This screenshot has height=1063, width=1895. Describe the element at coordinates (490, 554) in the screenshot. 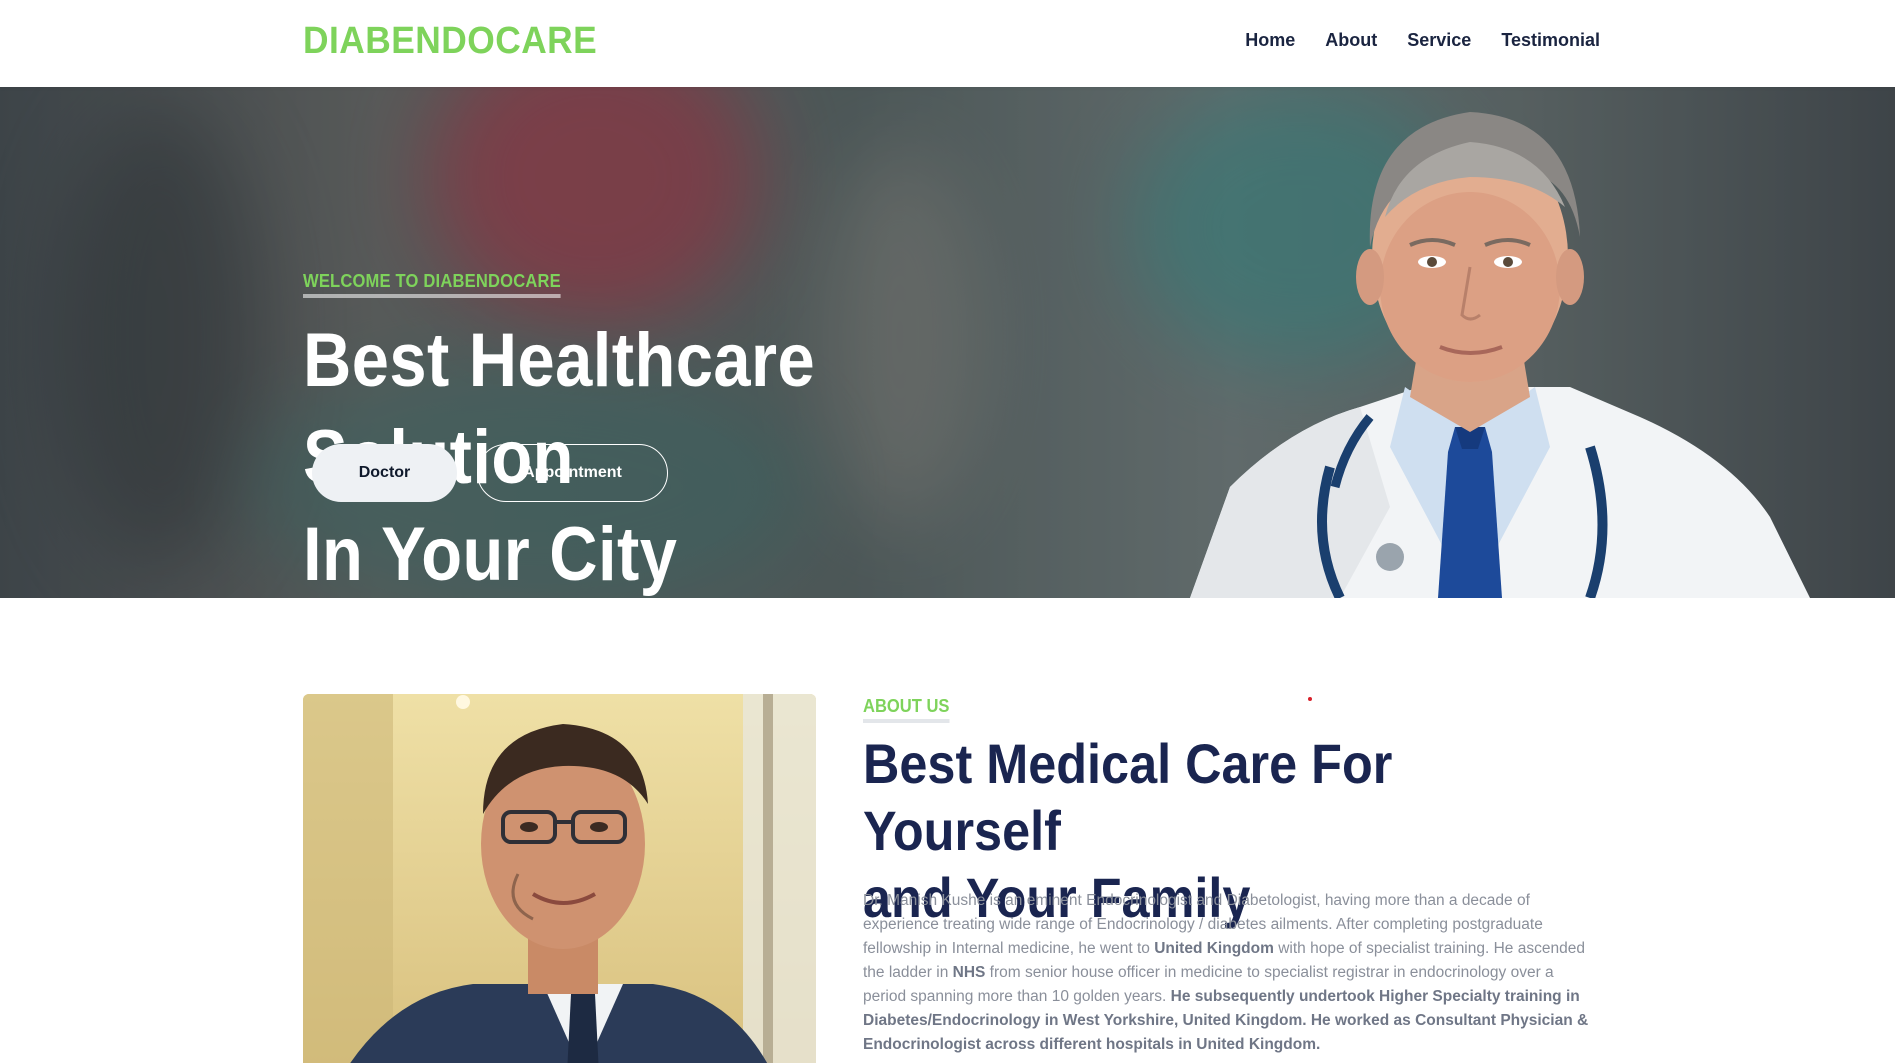

I see `hero-title-line2: In Your City` at that location.